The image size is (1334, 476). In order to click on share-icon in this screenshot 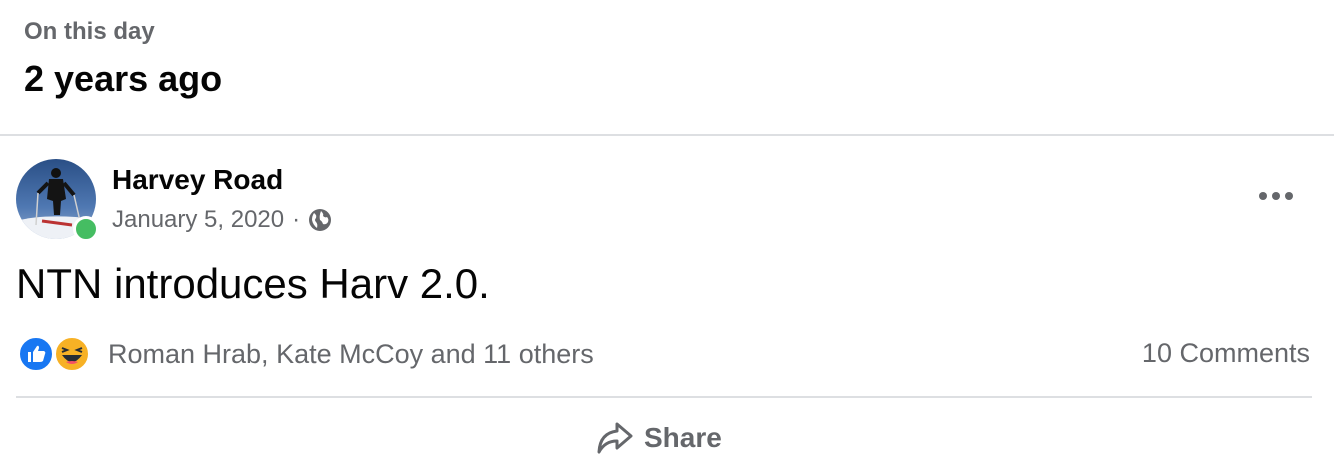, I will do `click(615, 438)`.